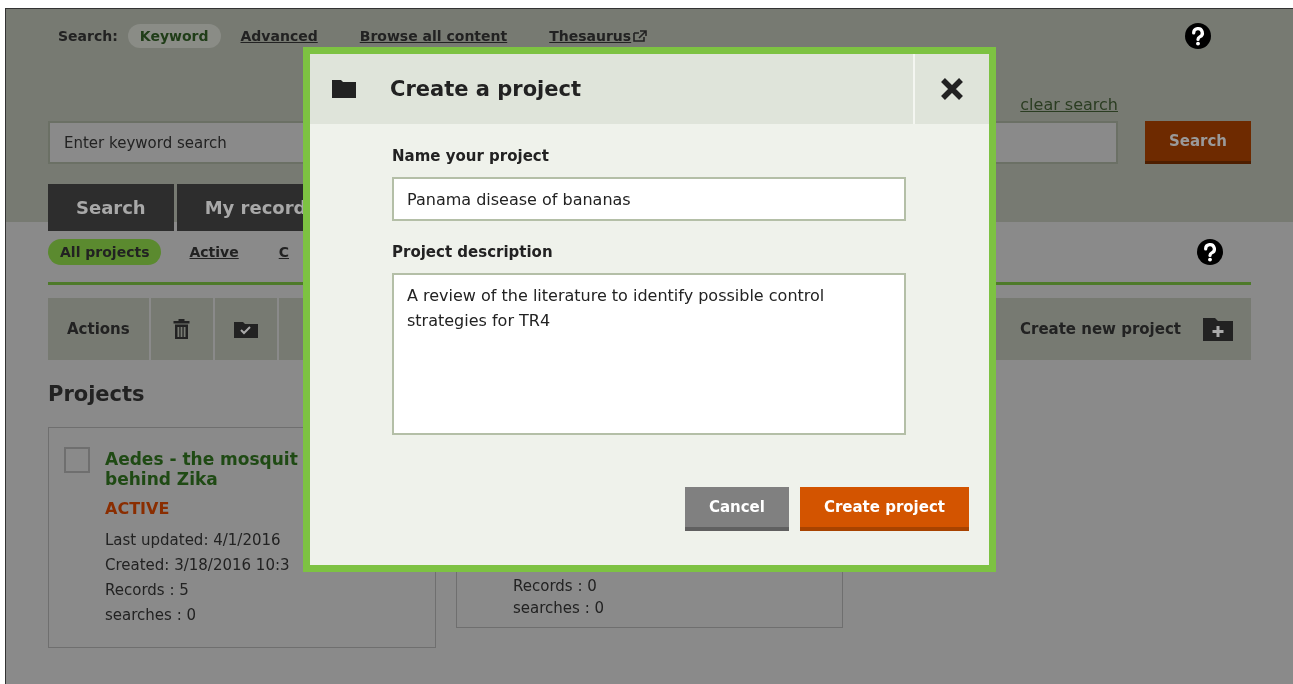  Describe the element at coordinates (433, 36) in the screenshot. I see `search-mode-link: Browse all content` at that location.